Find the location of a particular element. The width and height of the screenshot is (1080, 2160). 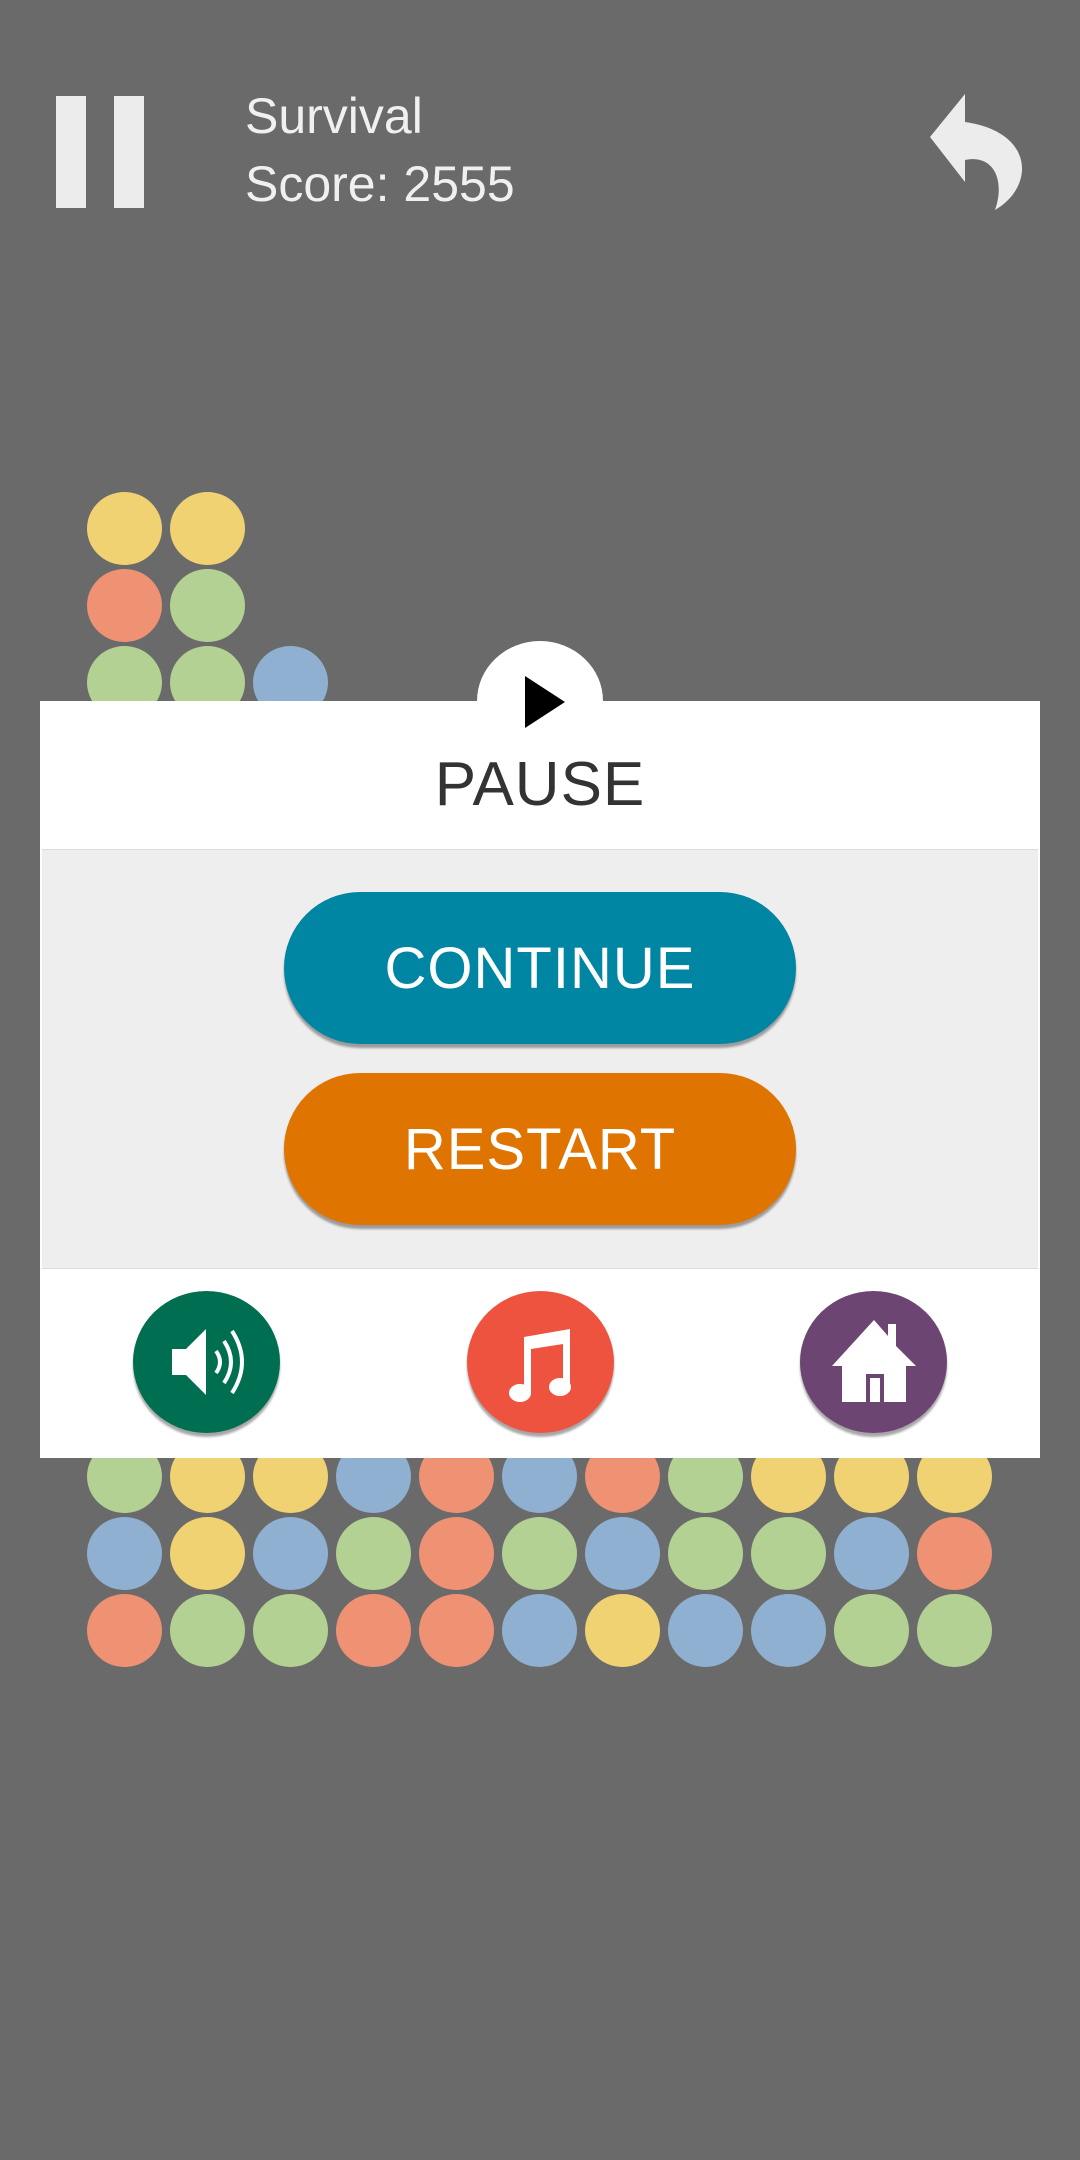

restart-button: RESTART is located at coordinates (540, 1149).